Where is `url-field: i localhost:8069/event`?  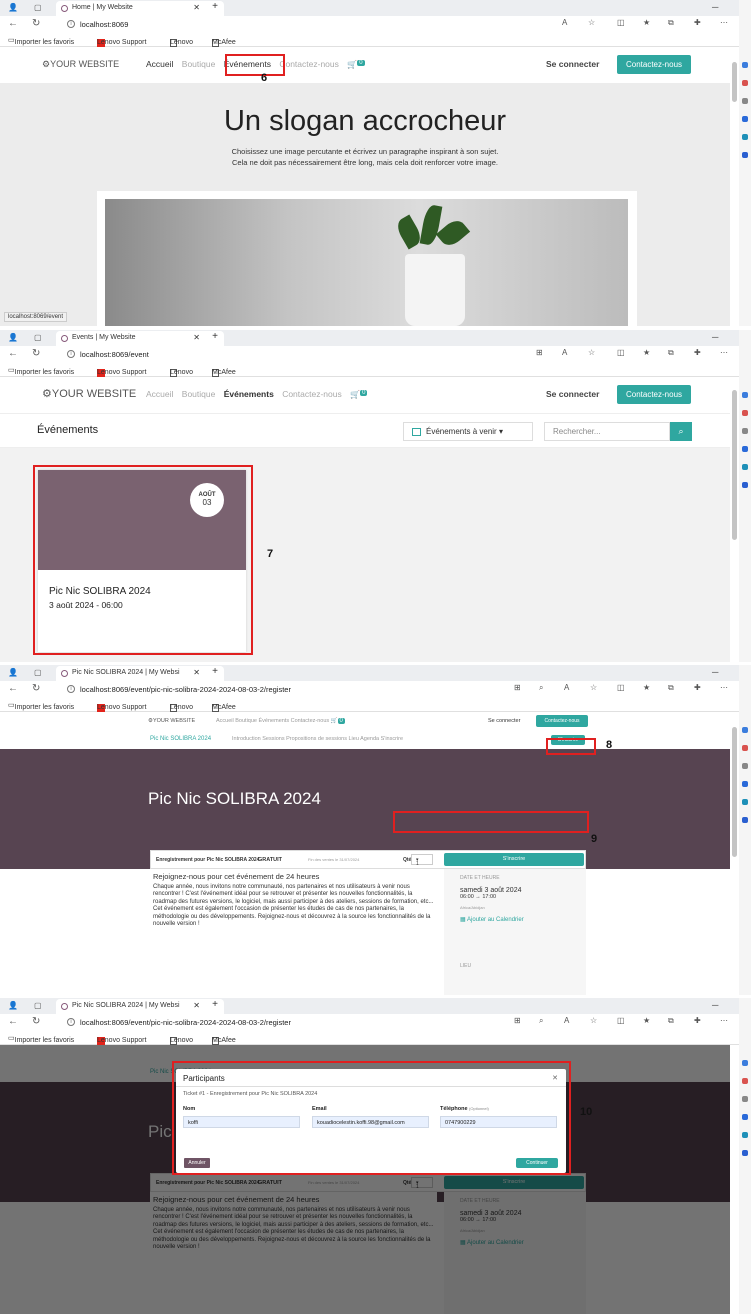 url-field: i localhost:8069/event is located at coordinates (108, 354).